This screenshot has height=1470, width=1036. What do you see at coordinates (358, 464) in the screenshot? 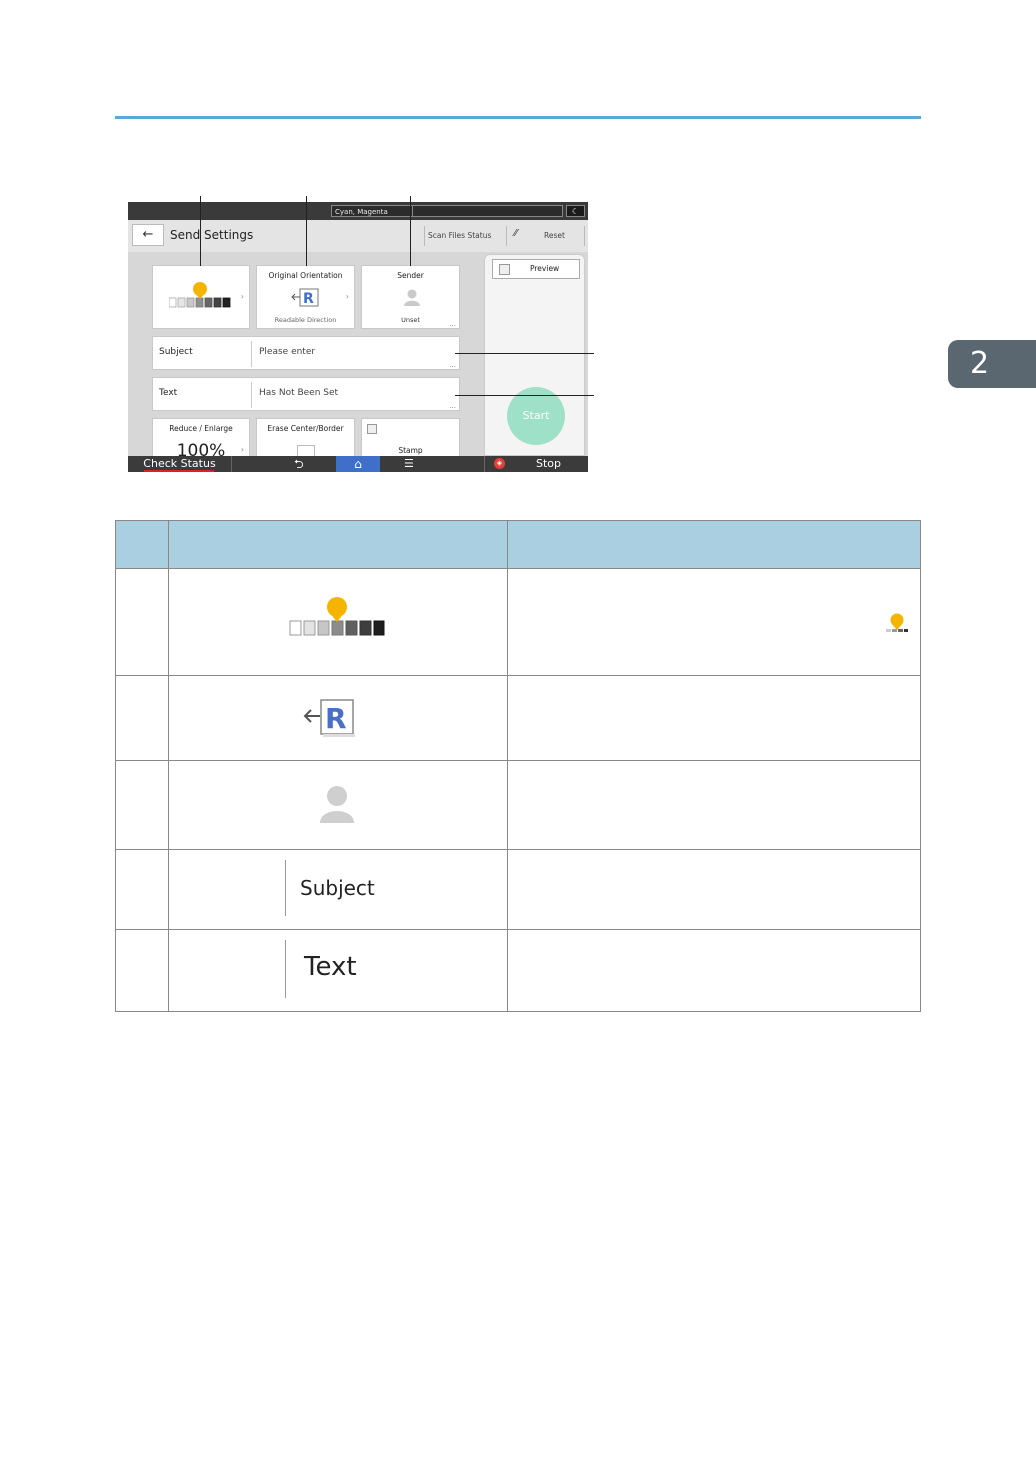
I see `home-icon: ⌂` at bounding box center [358, 464].